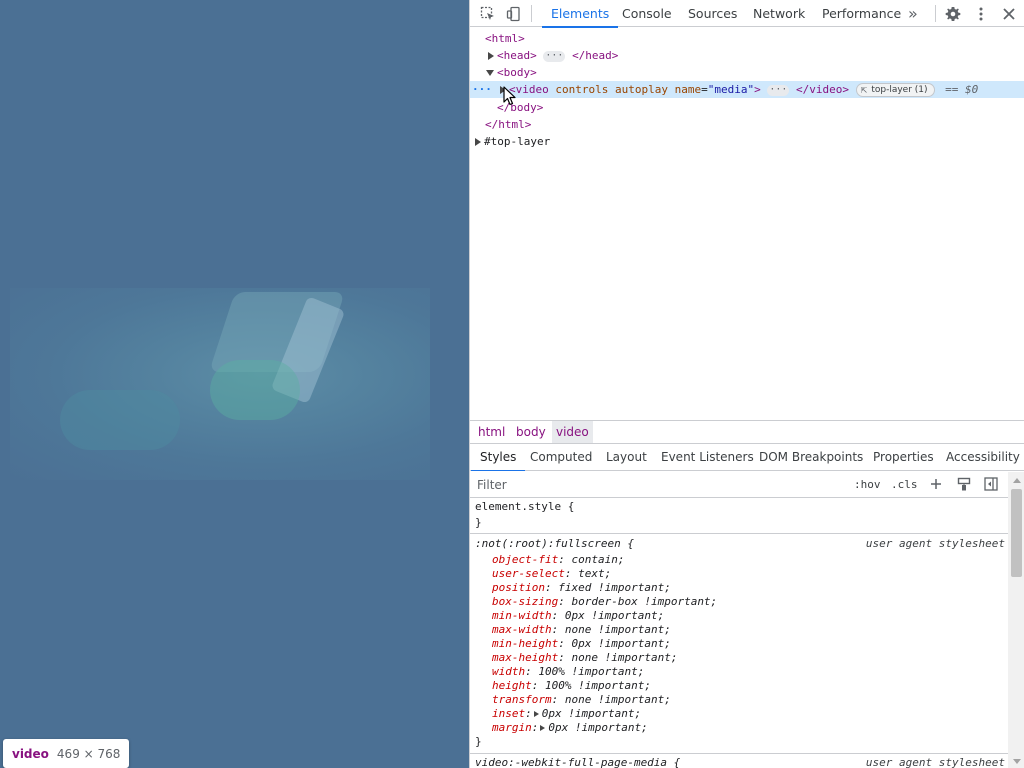 The width and height of the screenshot is (1024, 768). I want to click on tooltip-dimensions: 469 × 768, so click(88, 753).